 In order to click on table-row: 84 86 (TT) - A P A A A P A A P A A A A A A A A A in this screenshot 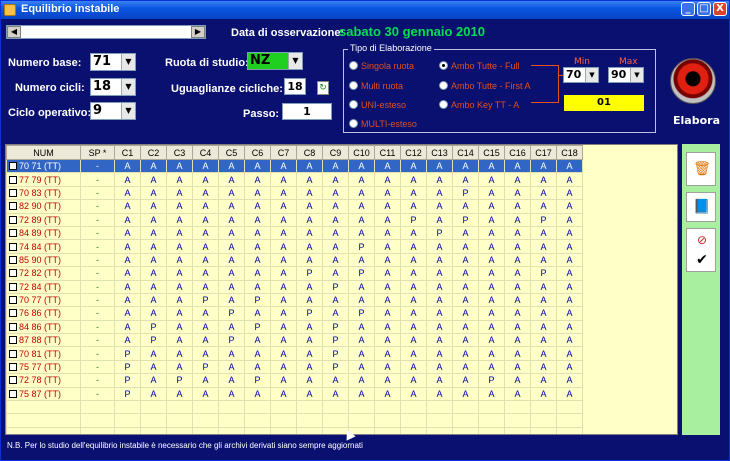, I will do `click(294, 327)`.